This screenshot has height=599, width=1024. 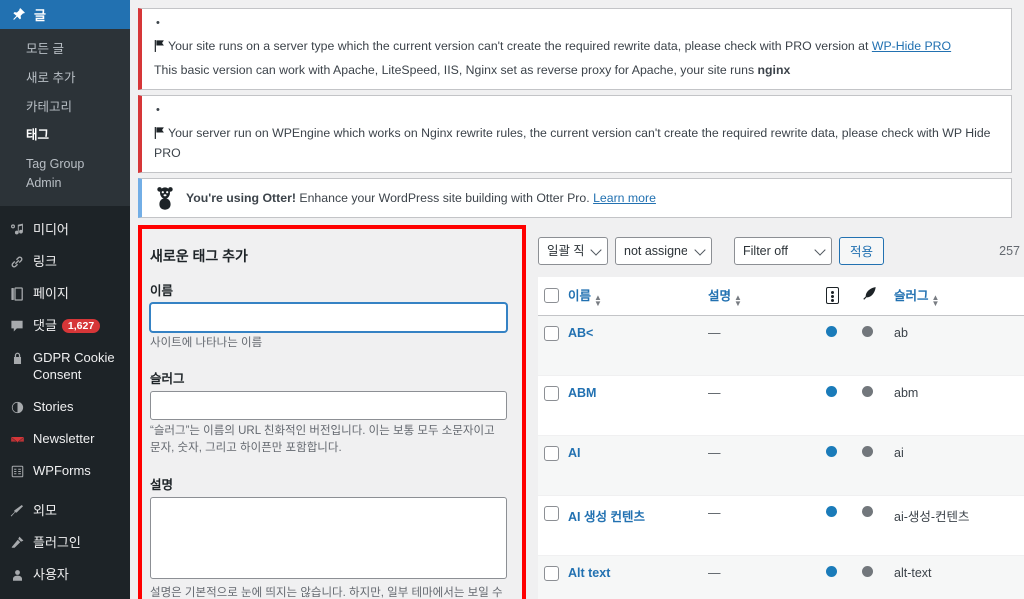 What do you see at coordinates (65, 366) in the screenshot?
I see `sidebar-item-gdpr-cookie-consent: GDPR Cookie Consent` at bounding box center [65, 366].